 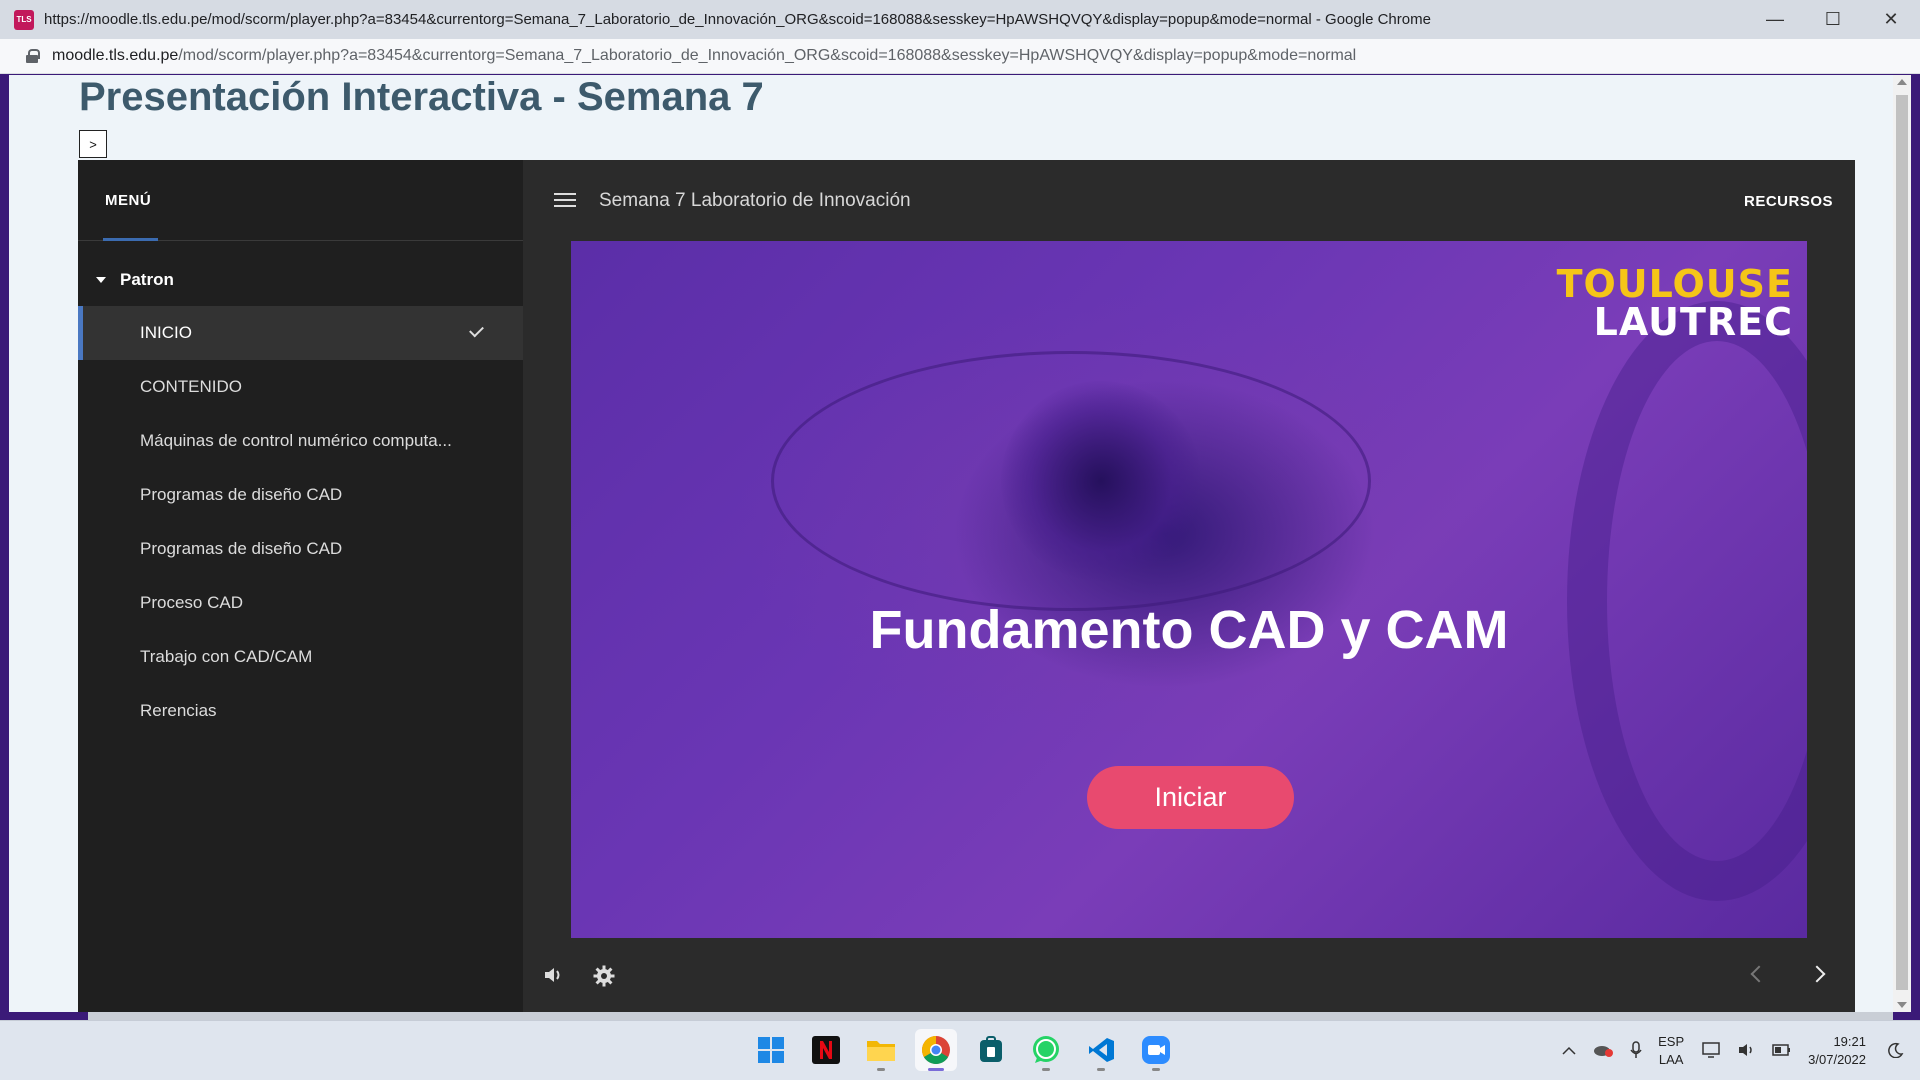 What do you see at coordinates (300, 280) in the screenshot?
I see `sidebar-group-patron: Patron` at bounding box center [300, 280].